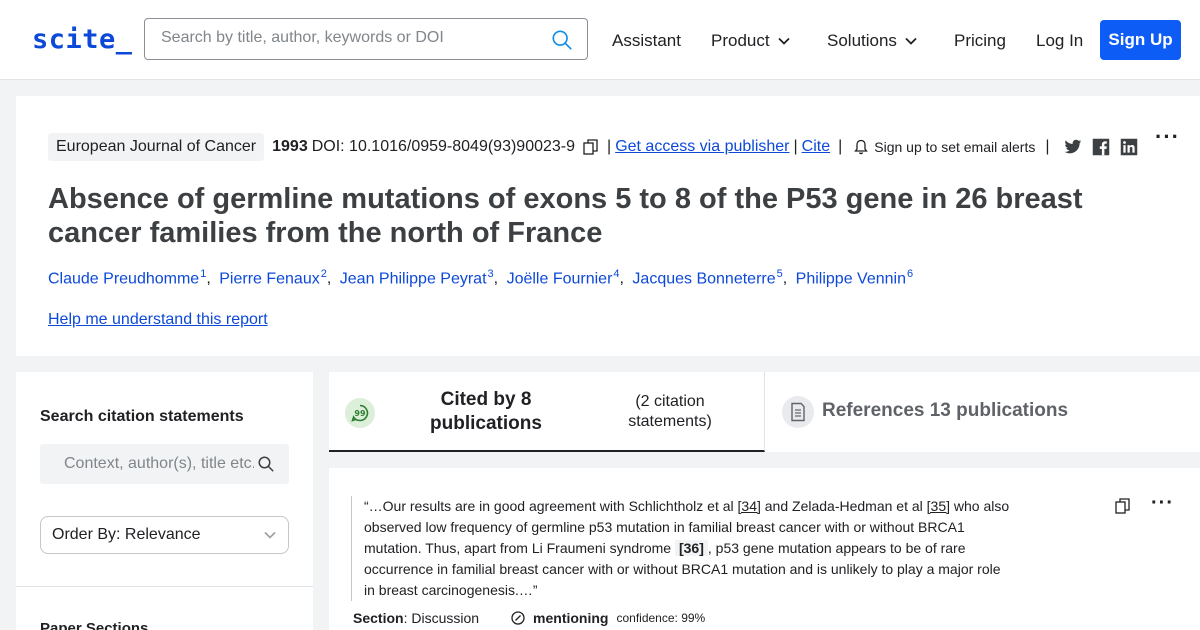  Describe the element at coordinates (82, 39) in the screenshot. I see `scite-logo: scite_` at that location.